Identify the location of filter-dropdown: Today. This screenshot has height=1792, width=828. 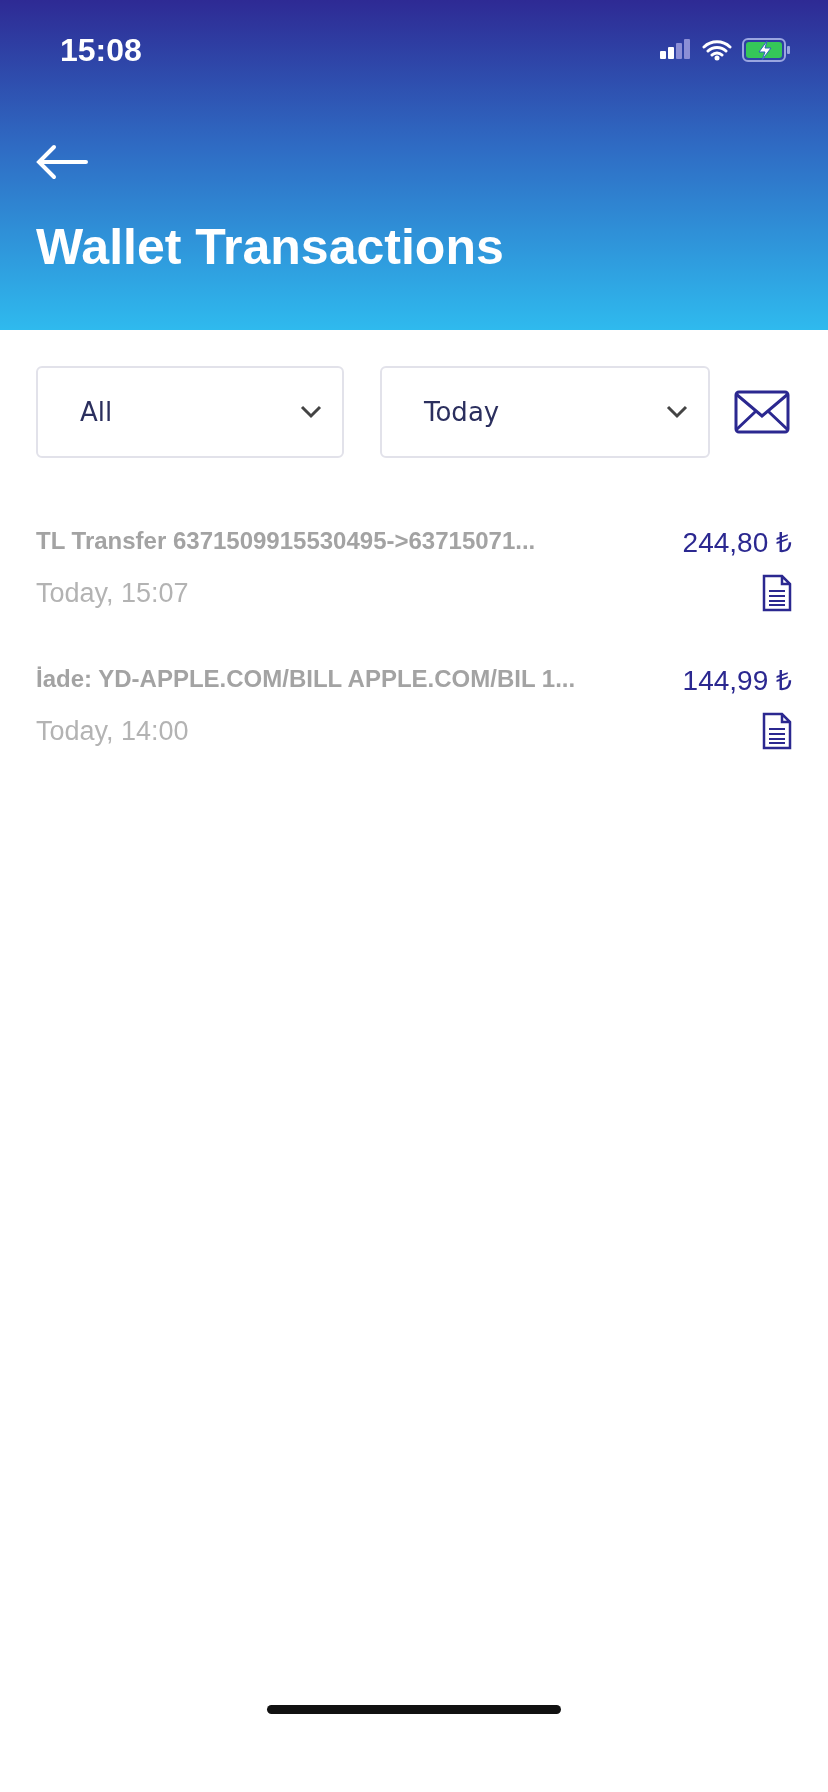
(545, 412).